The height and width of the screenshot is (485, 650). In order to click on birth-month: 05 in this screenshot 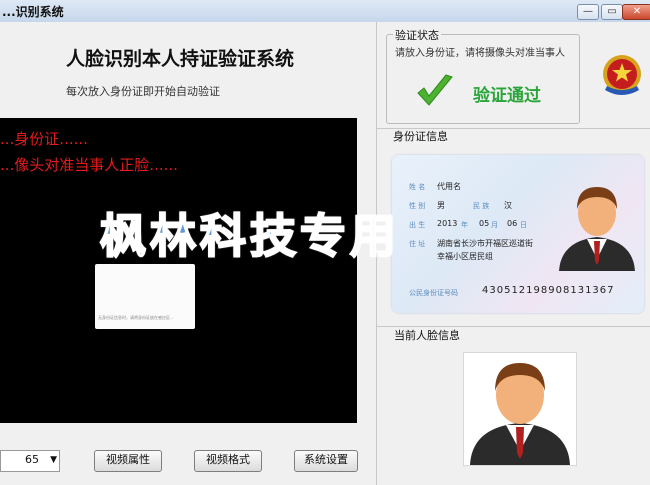, I will do `click(484, 223)`.